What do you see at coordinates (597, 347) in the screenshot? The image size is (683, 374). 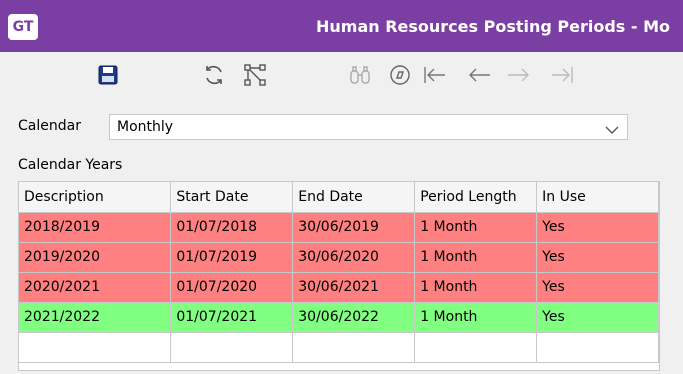 I see `cell-in-use` at bounding box center [597, 347].